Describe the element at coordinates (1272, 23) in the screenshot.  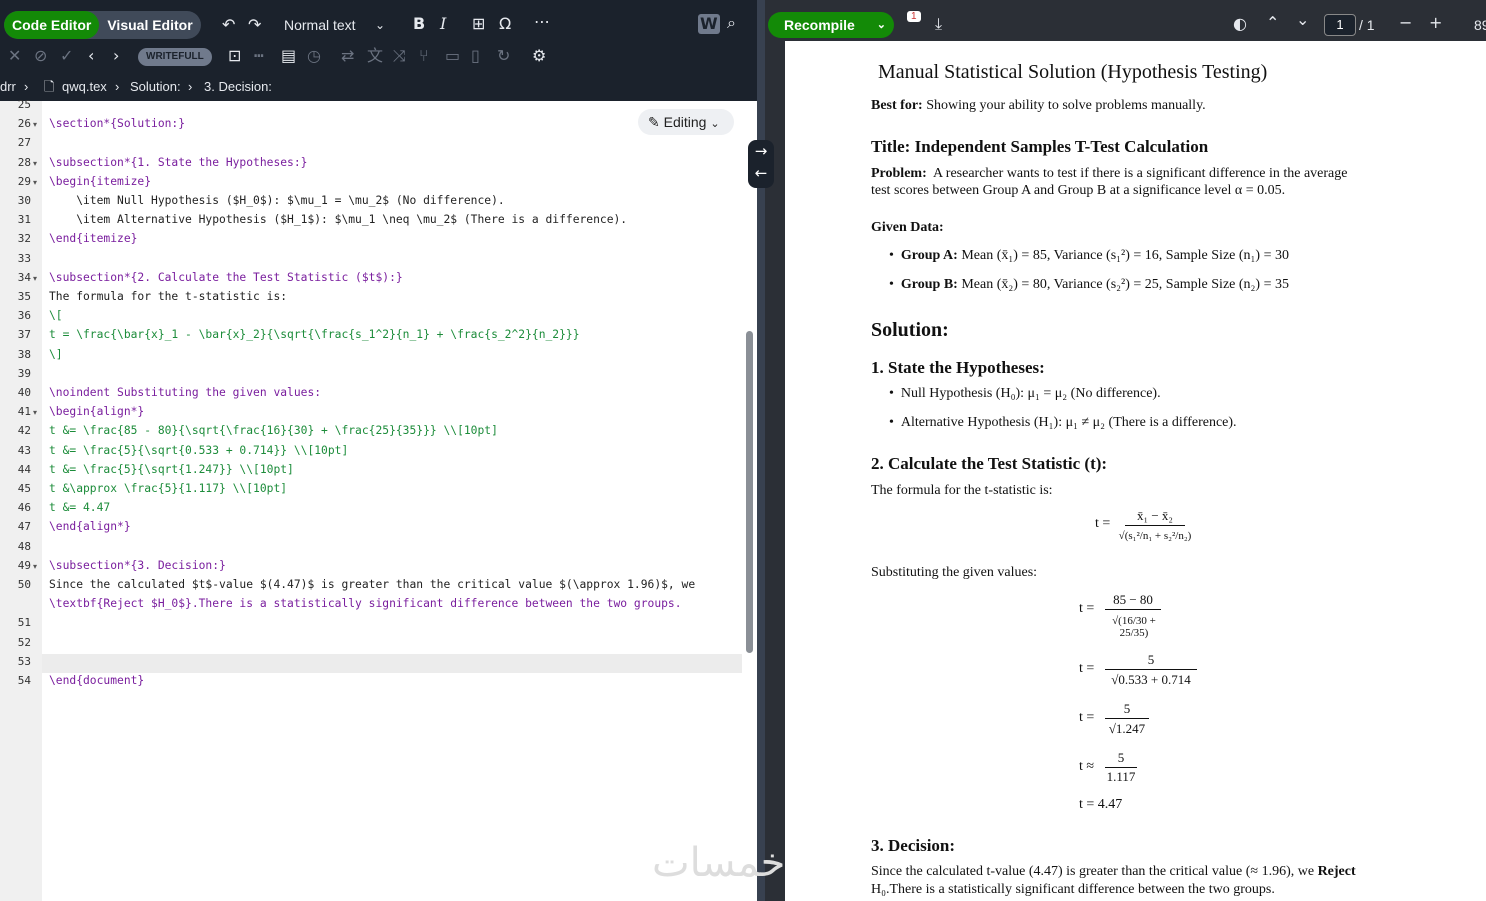
I see `chevron-up-icon: ⌃` at that location.